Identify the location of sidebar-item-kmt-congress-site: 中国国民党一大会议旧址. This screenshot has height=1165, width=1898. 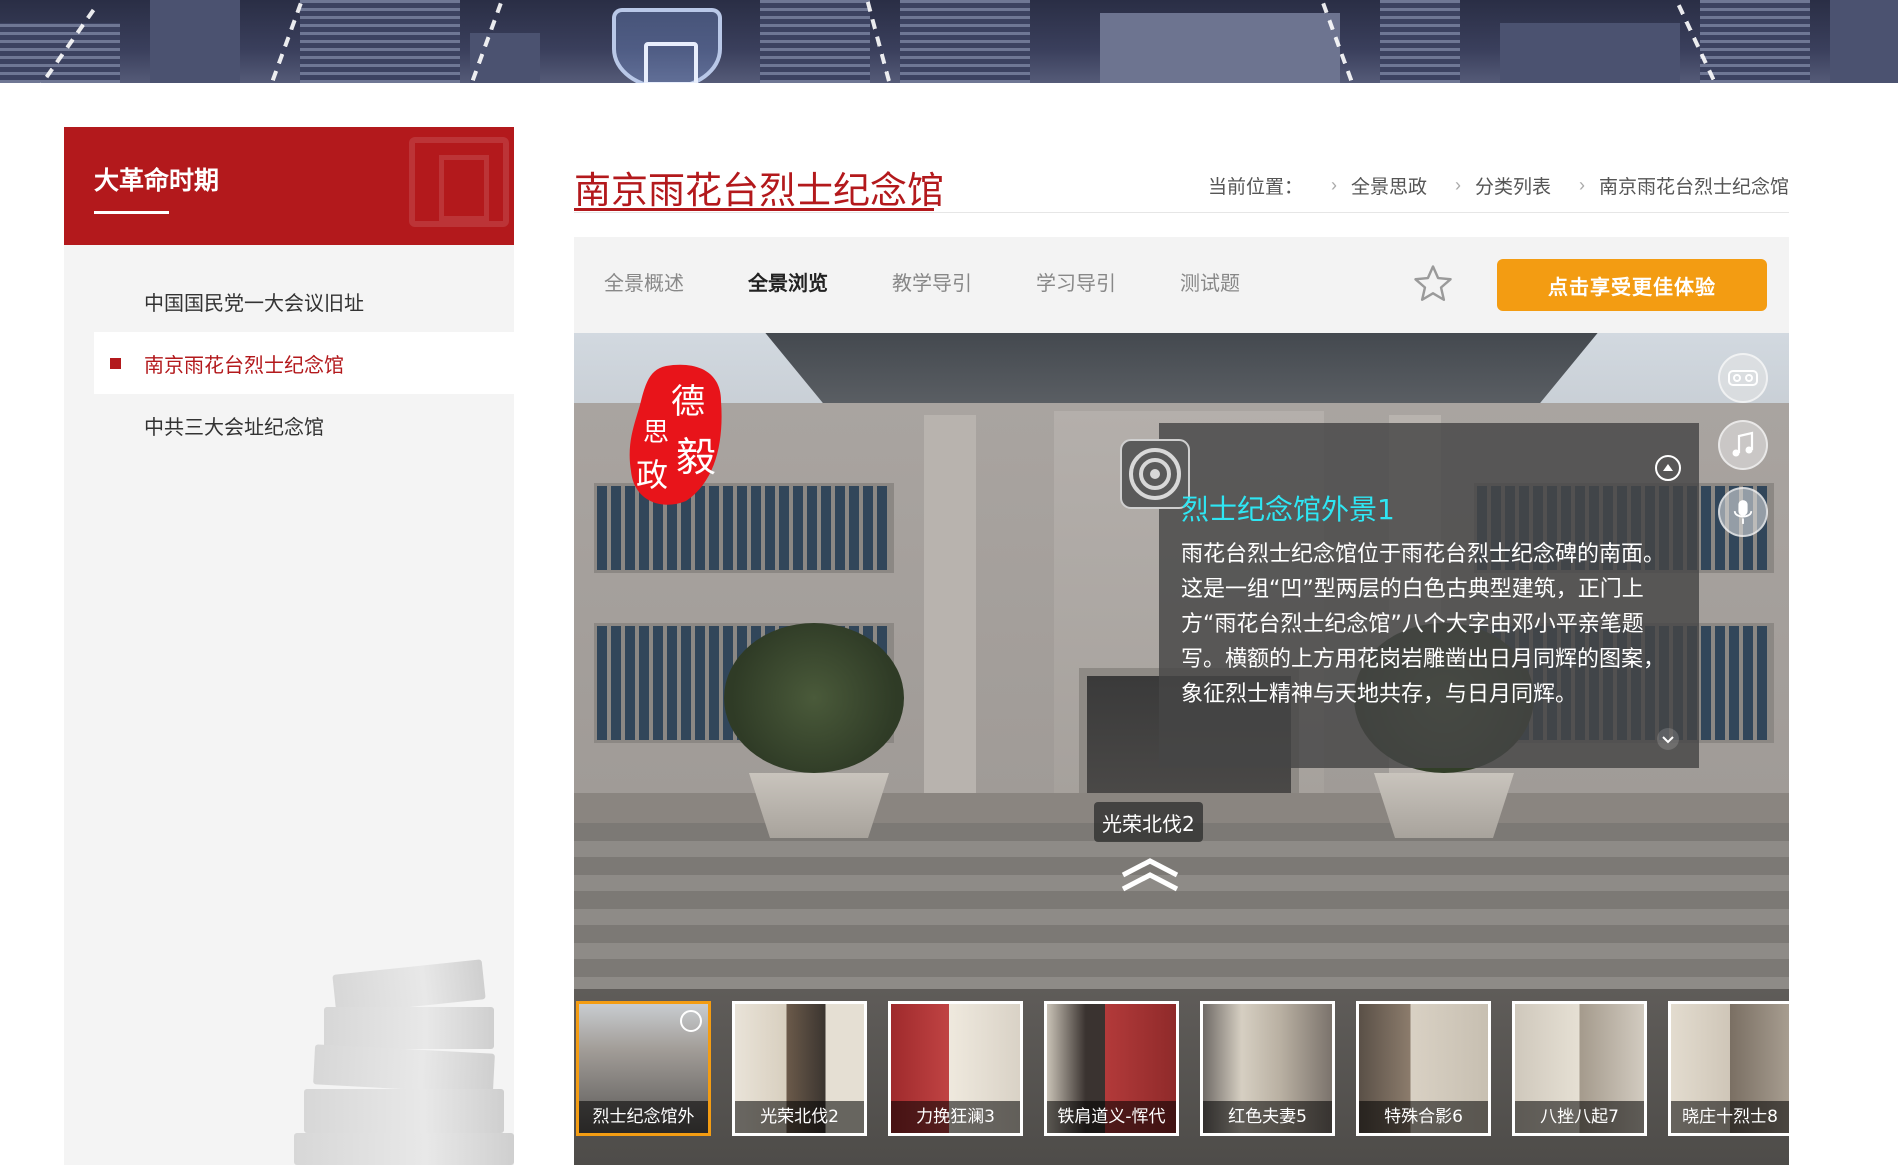
(304, 301).